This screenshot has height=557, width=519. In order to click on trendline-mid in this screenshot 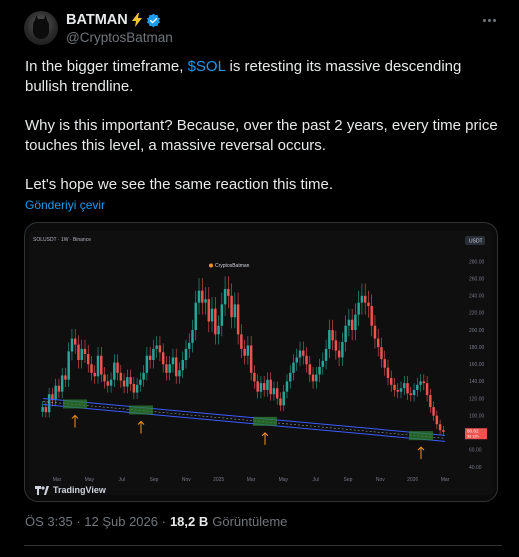, I will do `click(244, 420)`.